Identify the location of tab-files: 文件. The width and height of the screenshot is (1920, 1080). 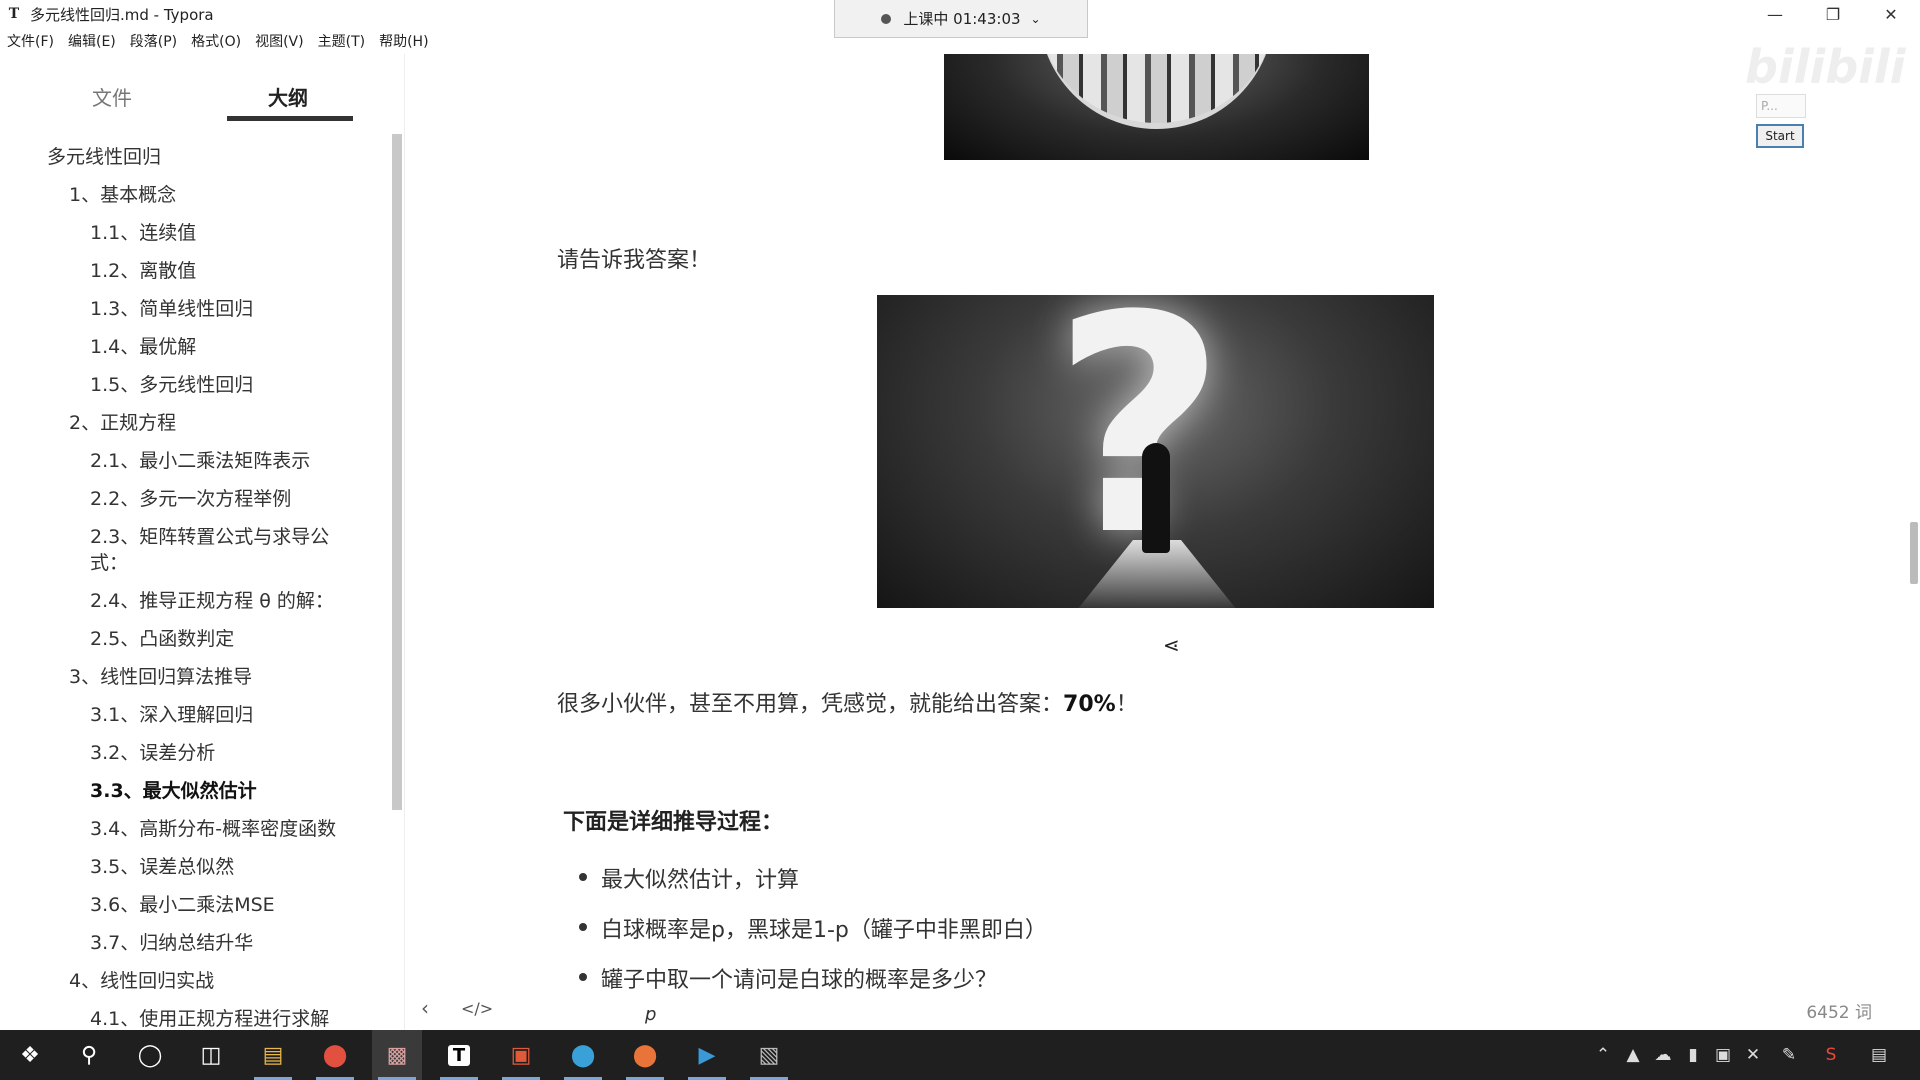
(112, 96).